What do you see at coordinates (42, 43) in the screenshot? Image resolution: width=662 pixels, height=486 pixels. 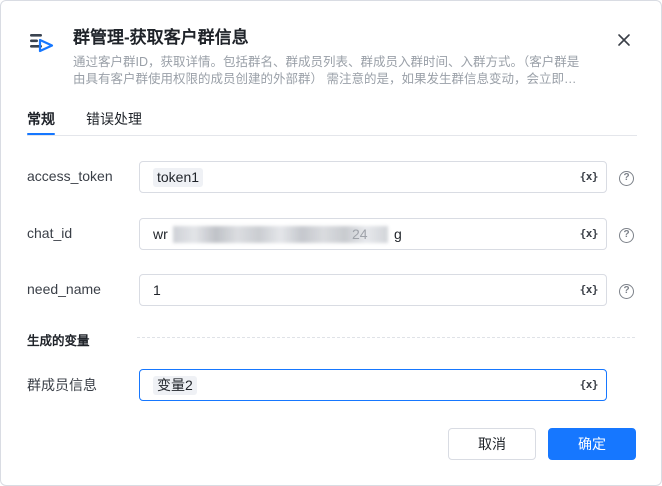 I see `workflow-app-icon` at bounding box center [42, 43].